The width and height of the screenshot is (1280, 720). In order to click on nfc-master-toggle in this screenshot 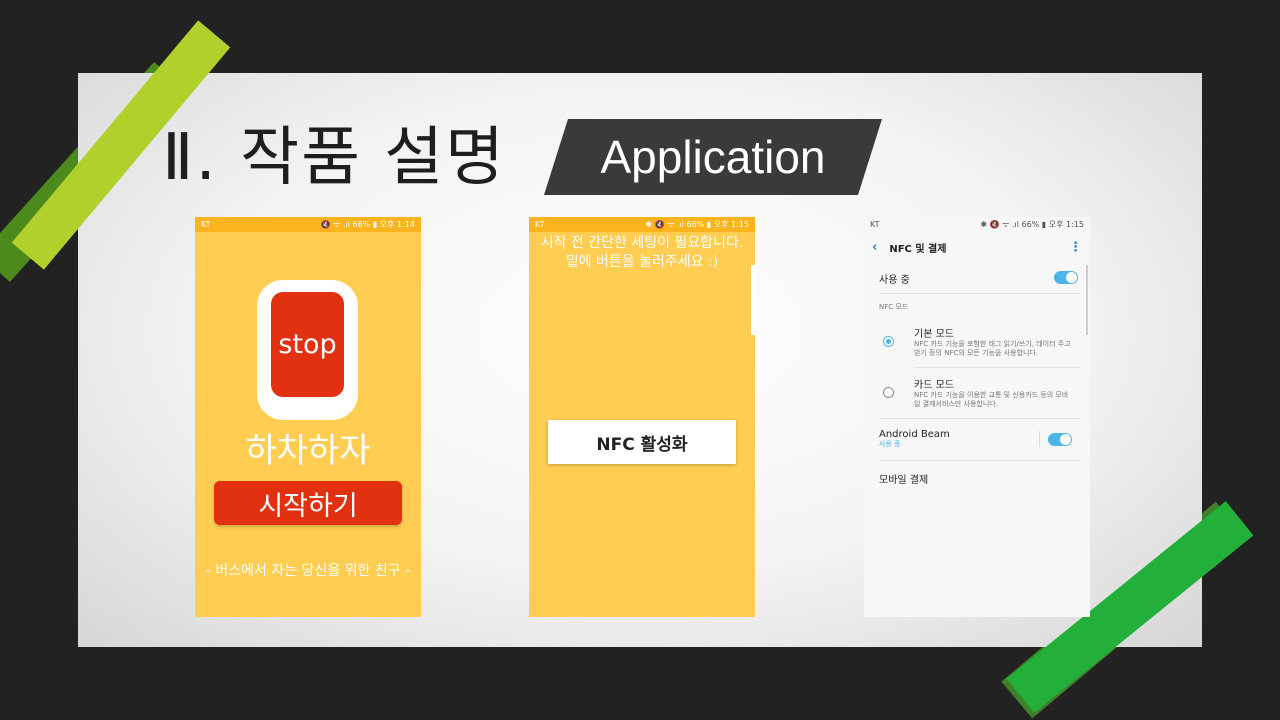, I will do `click(1066, 277)`.